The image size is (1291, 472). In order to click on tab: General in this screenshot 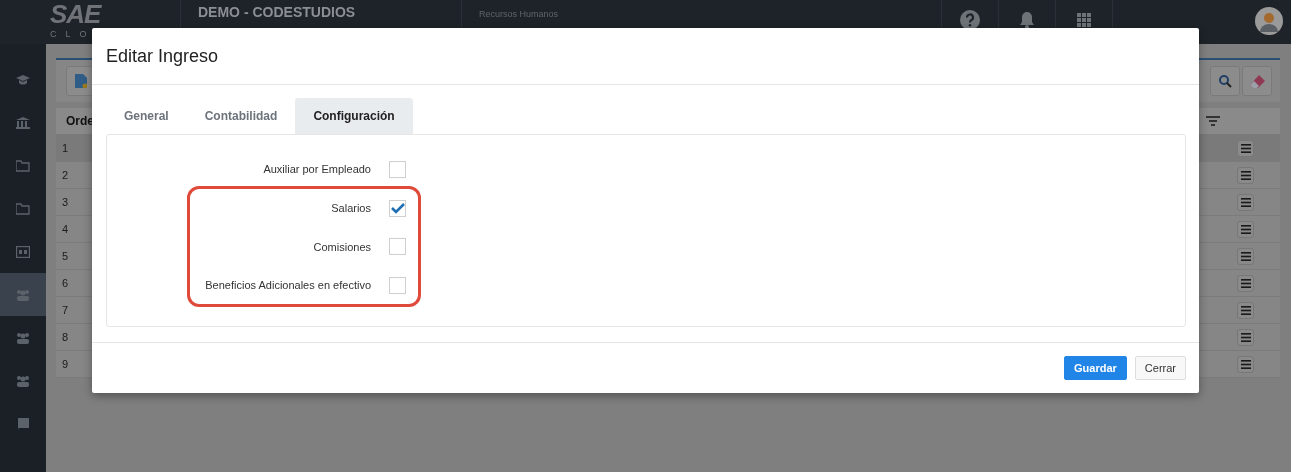, I will do `click(146, 116)`.